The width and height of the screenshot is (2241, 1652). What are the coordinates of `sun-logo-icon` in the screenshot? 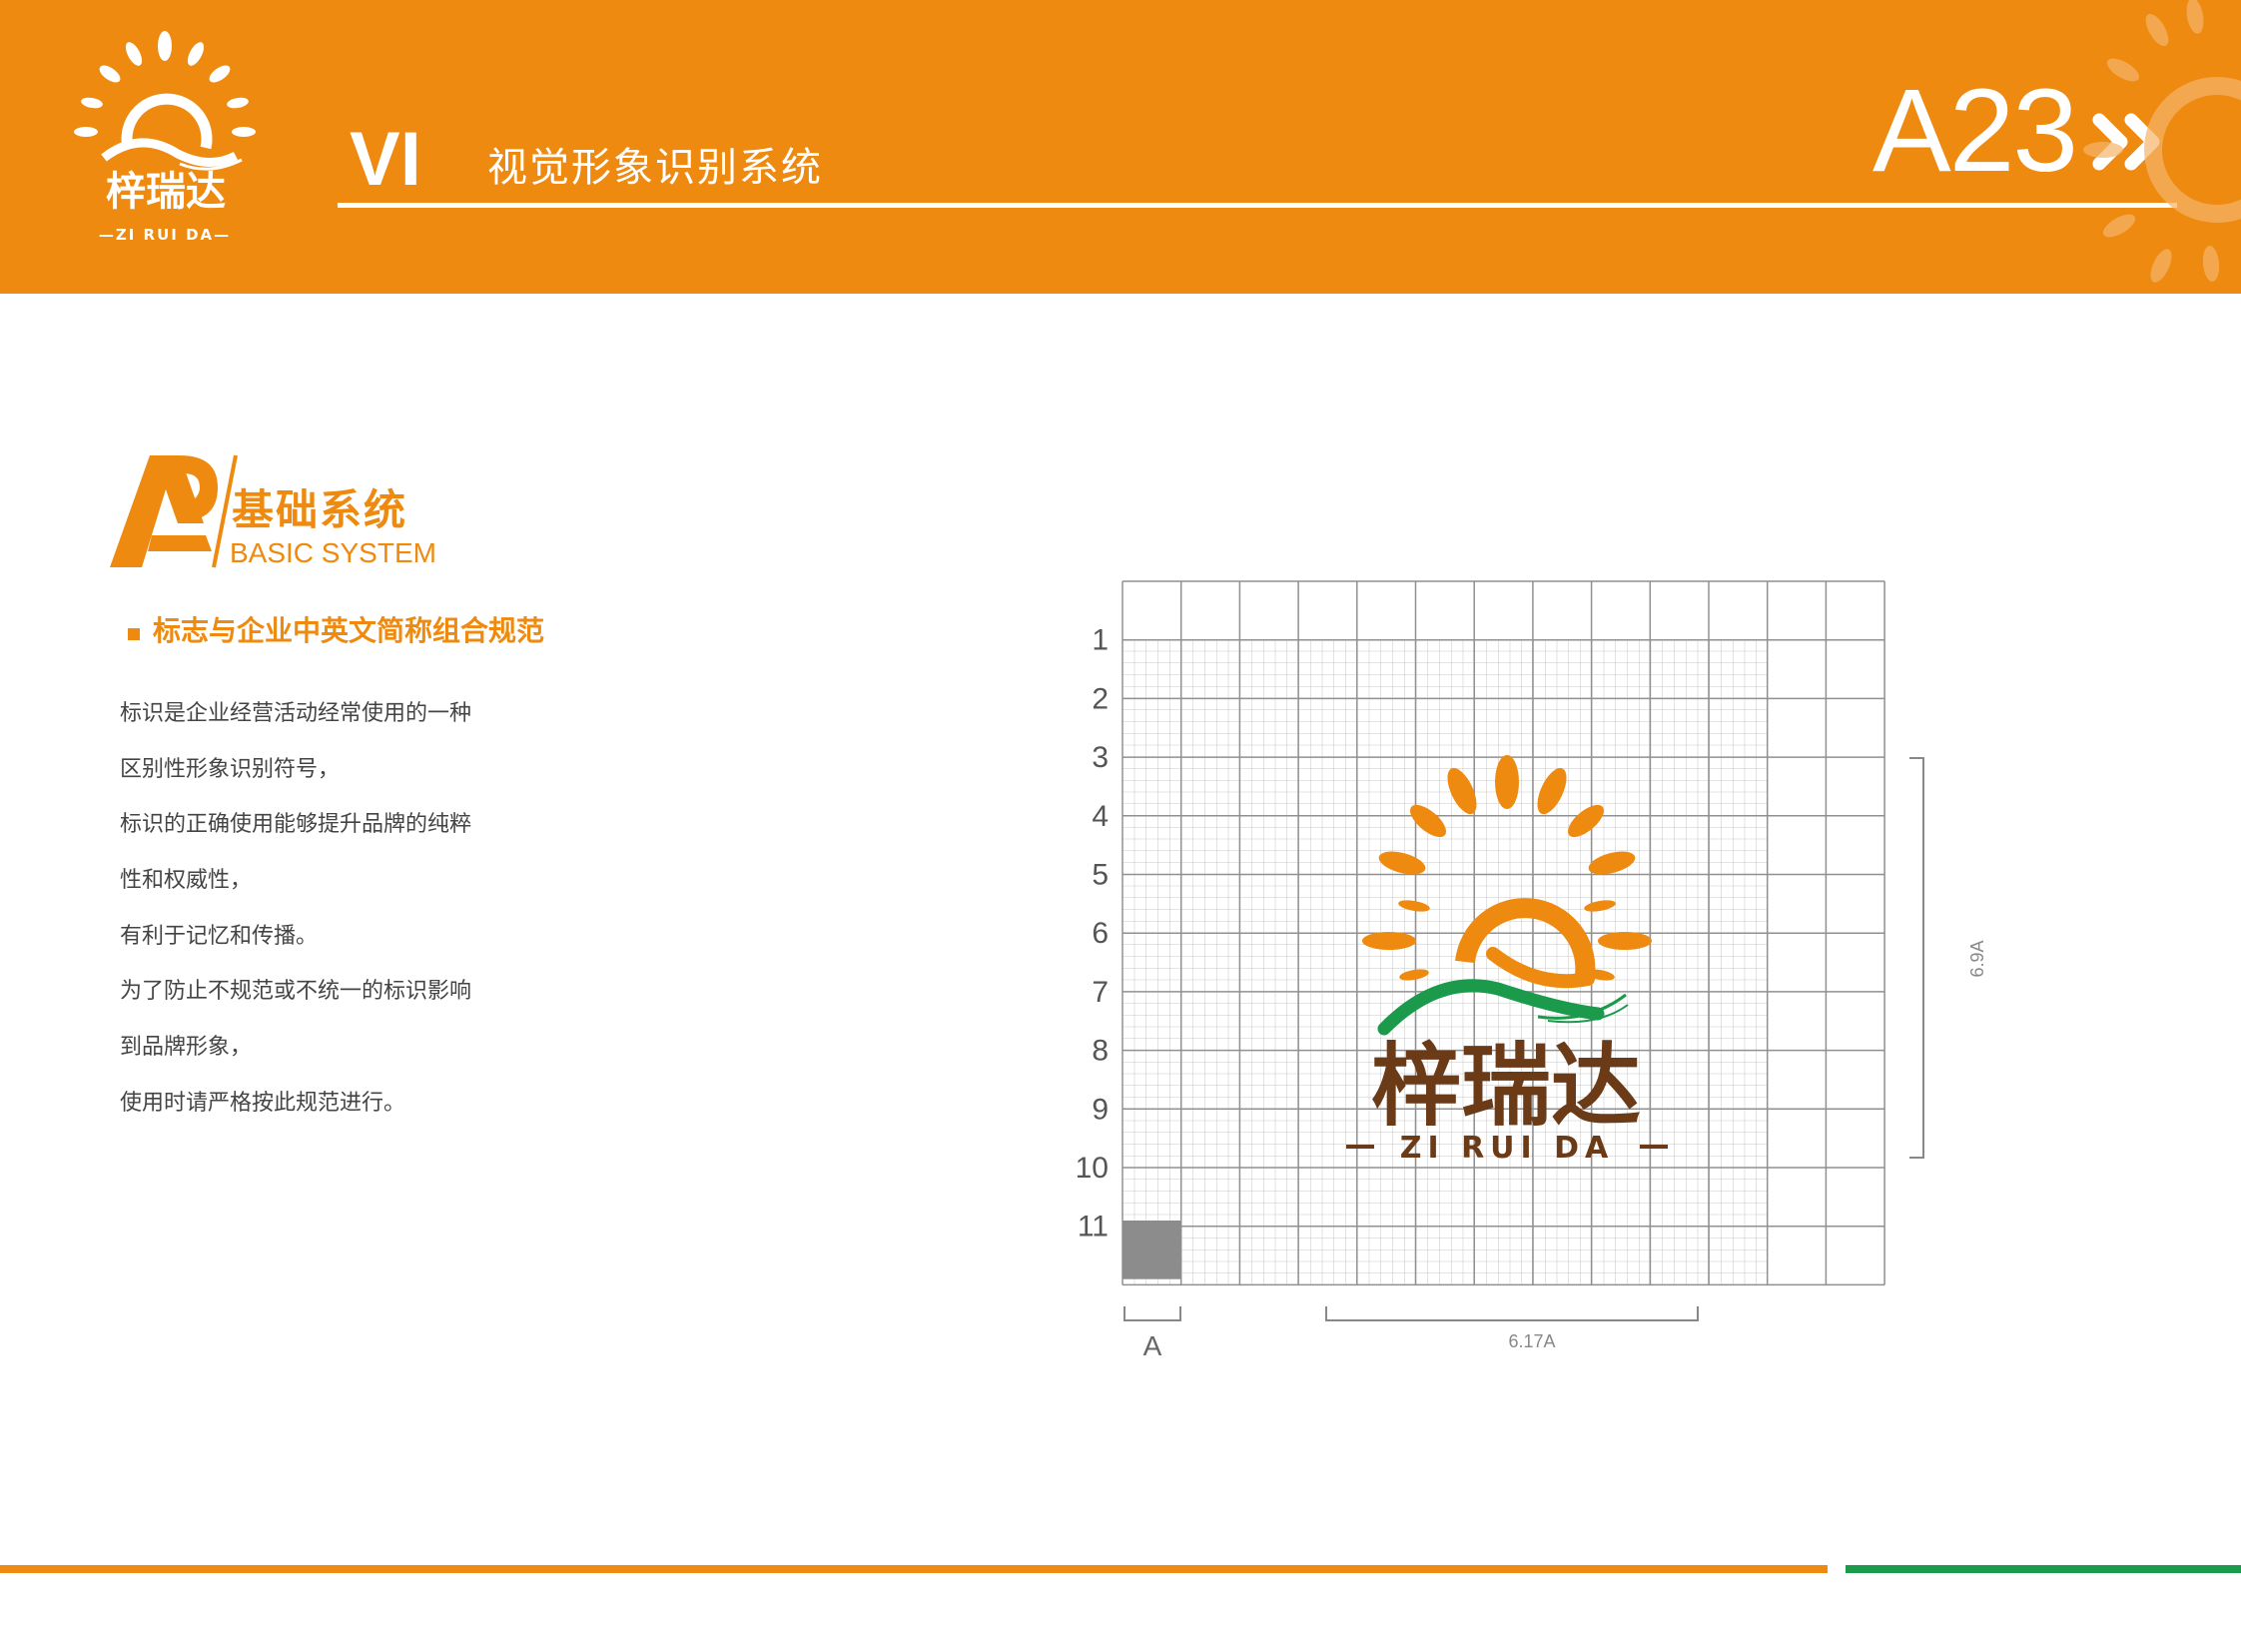 It's located at (165, 101).